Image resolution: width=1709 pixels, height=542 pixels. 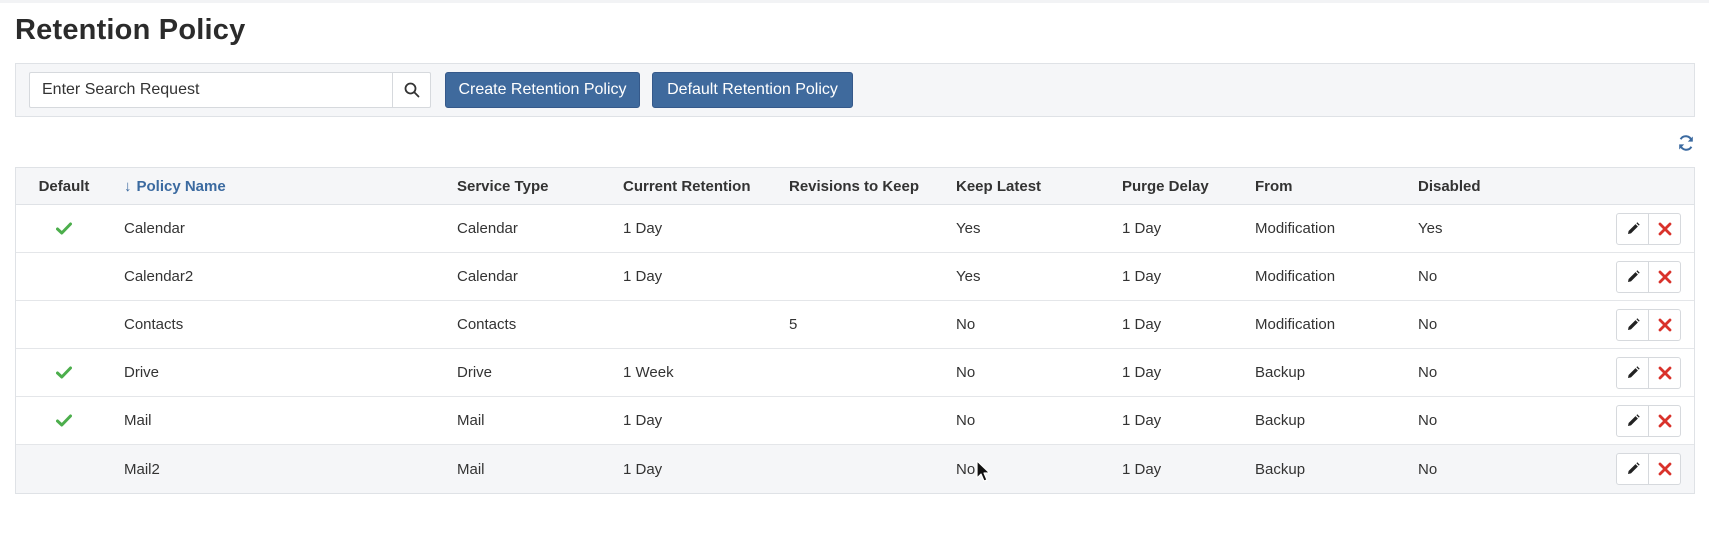 I want to click on search-icon, so click(x=411, y=90).